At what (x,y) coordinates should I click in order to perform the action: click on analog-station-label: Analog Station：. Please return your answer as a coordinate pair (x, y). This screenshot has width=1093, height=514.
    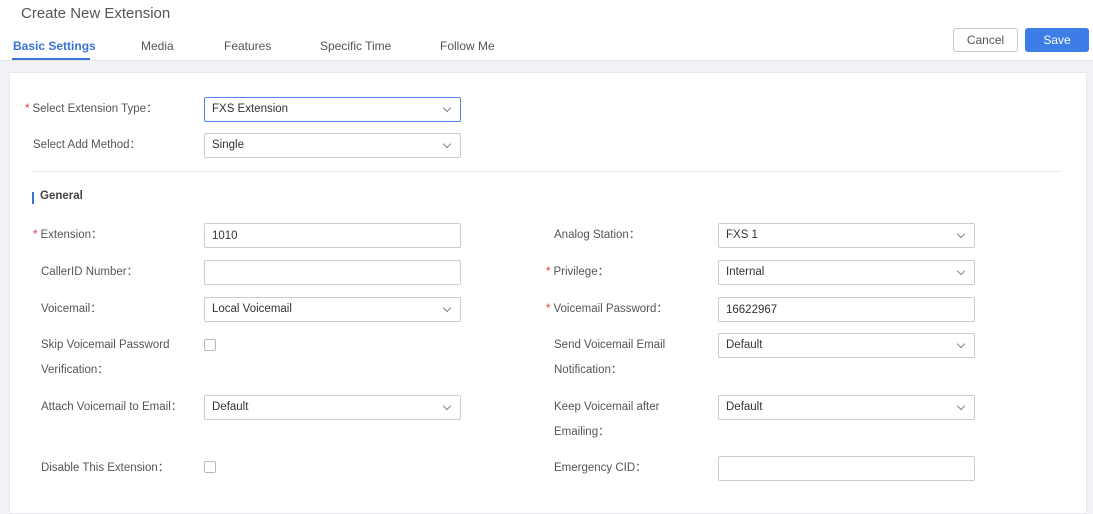
    Looking at the image, I should click on (597, 235).